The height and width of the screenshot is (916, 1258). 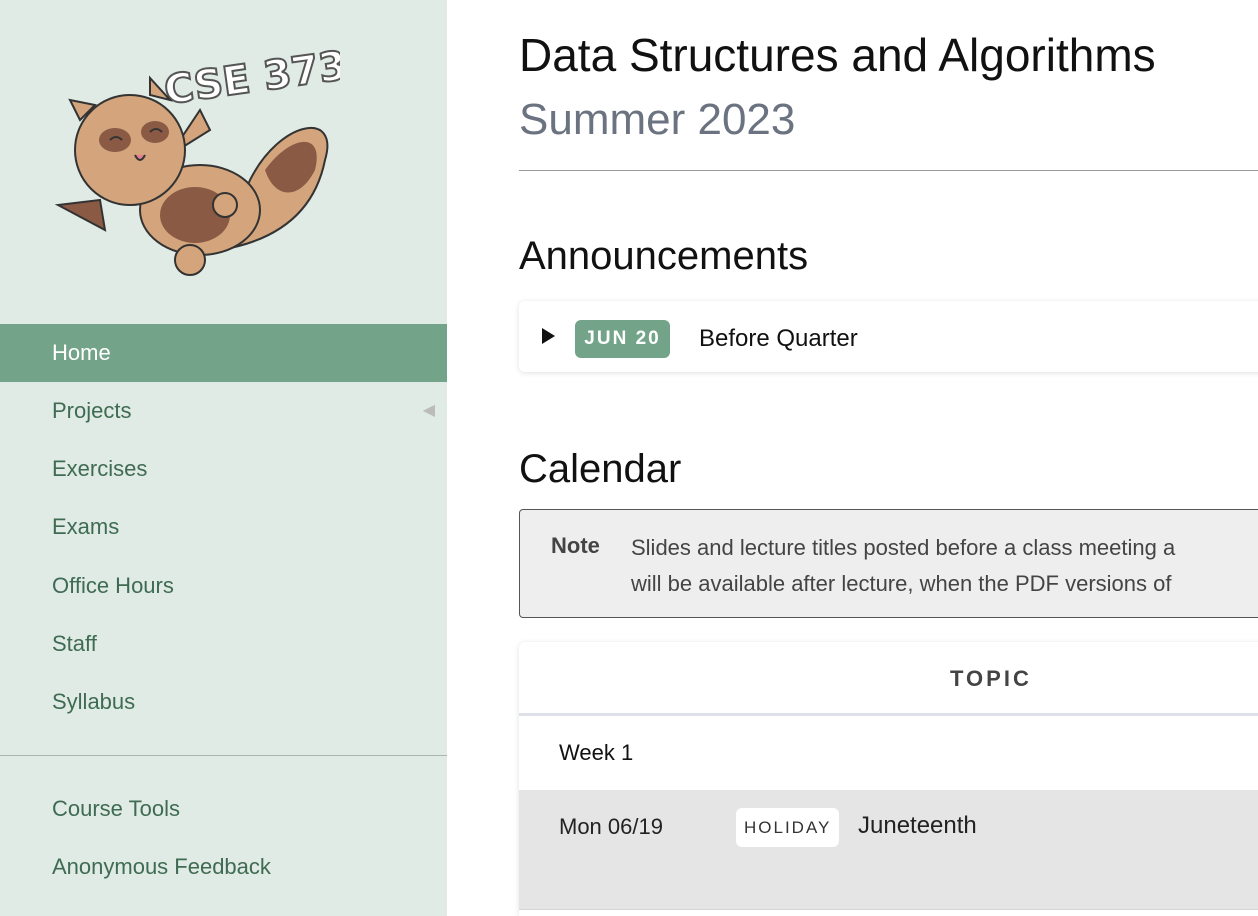 I want to click on sidebar-item-anonymous-feedback: Anonymous Feedback, so click(x=223, y=867).